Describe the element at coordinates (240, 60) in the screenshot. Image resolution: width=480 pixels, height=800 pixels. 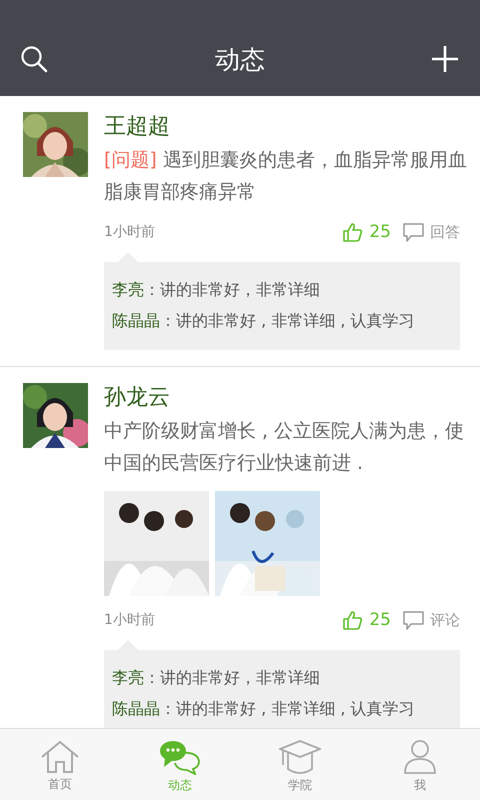
I see `page-title: 动态` at that location.